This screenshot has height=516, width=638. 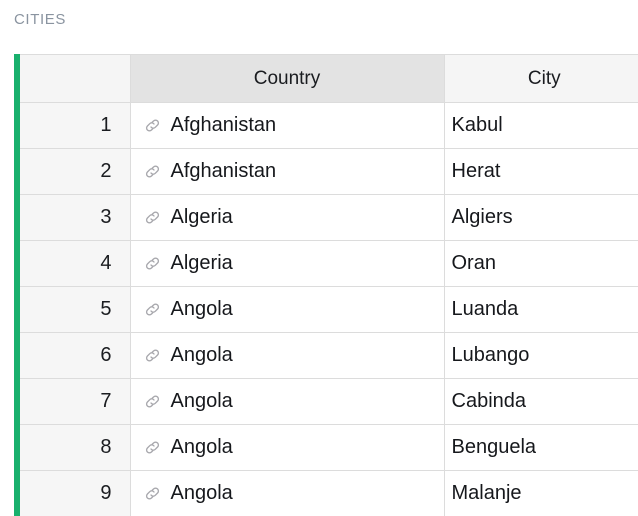 I want to click on city-cell: Kabul, so click(x=541, y=125).